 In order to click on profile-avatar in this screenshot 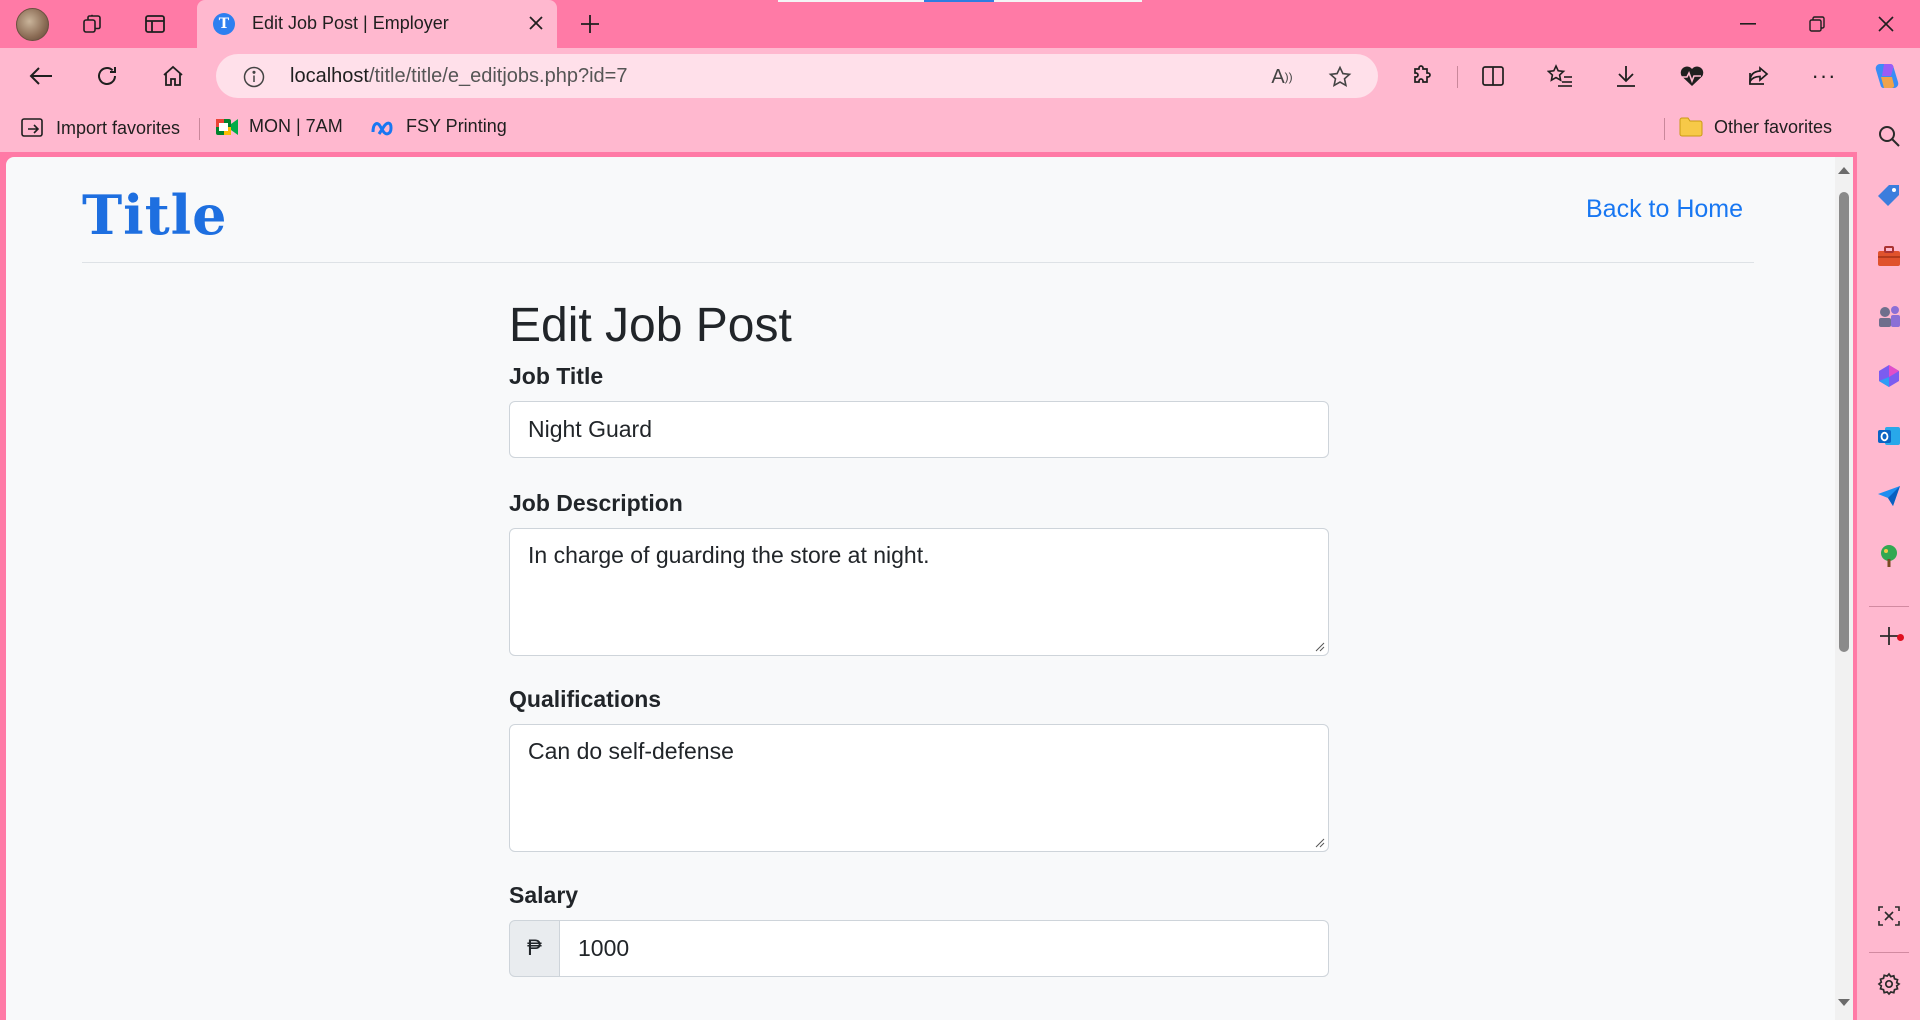, I will do `click(32, 24)`.